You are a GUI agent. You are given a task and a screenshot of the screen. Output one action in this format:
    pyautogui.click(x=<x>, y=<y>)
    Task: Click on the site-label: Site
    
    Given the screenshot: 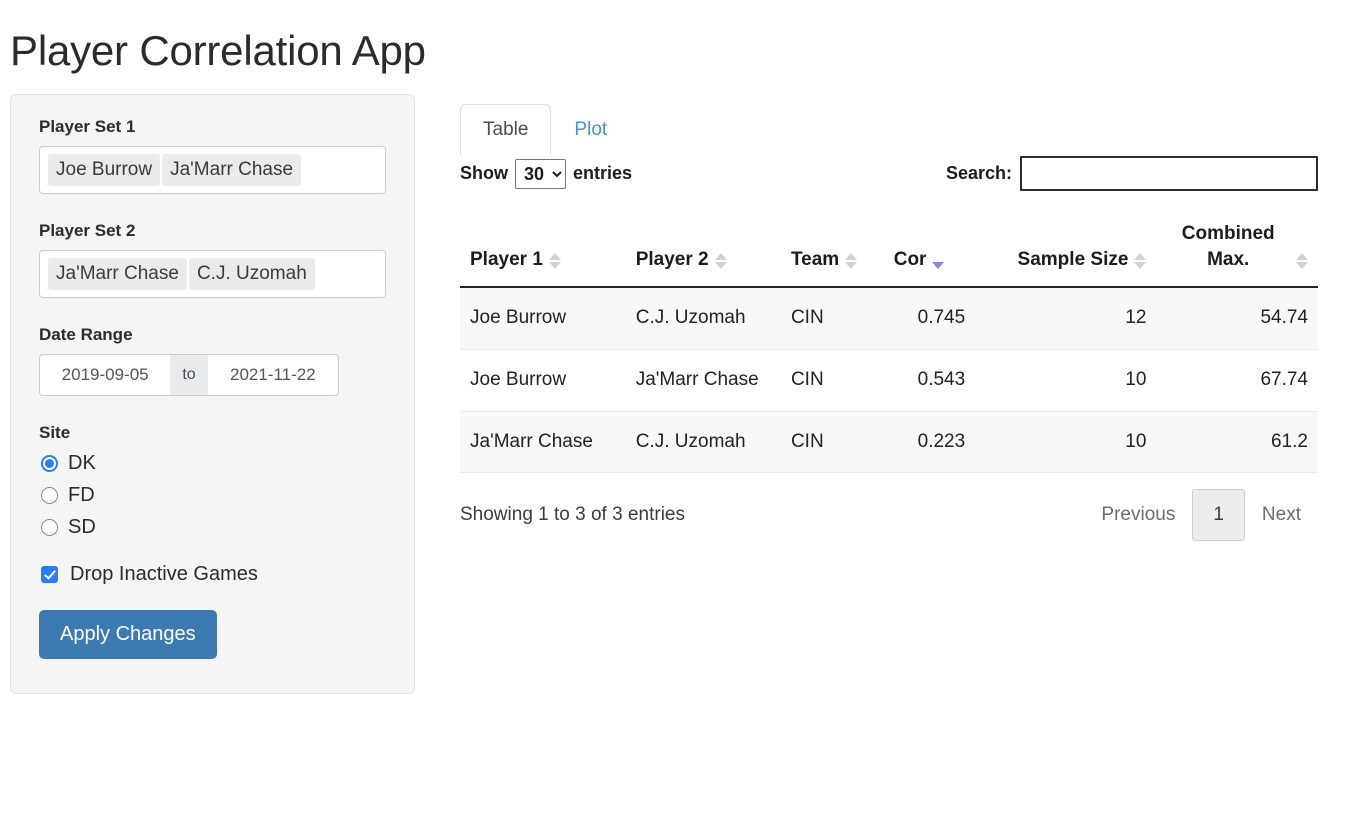 What is the action you would take?
    pyautogui.click(x=55, y=433)
    